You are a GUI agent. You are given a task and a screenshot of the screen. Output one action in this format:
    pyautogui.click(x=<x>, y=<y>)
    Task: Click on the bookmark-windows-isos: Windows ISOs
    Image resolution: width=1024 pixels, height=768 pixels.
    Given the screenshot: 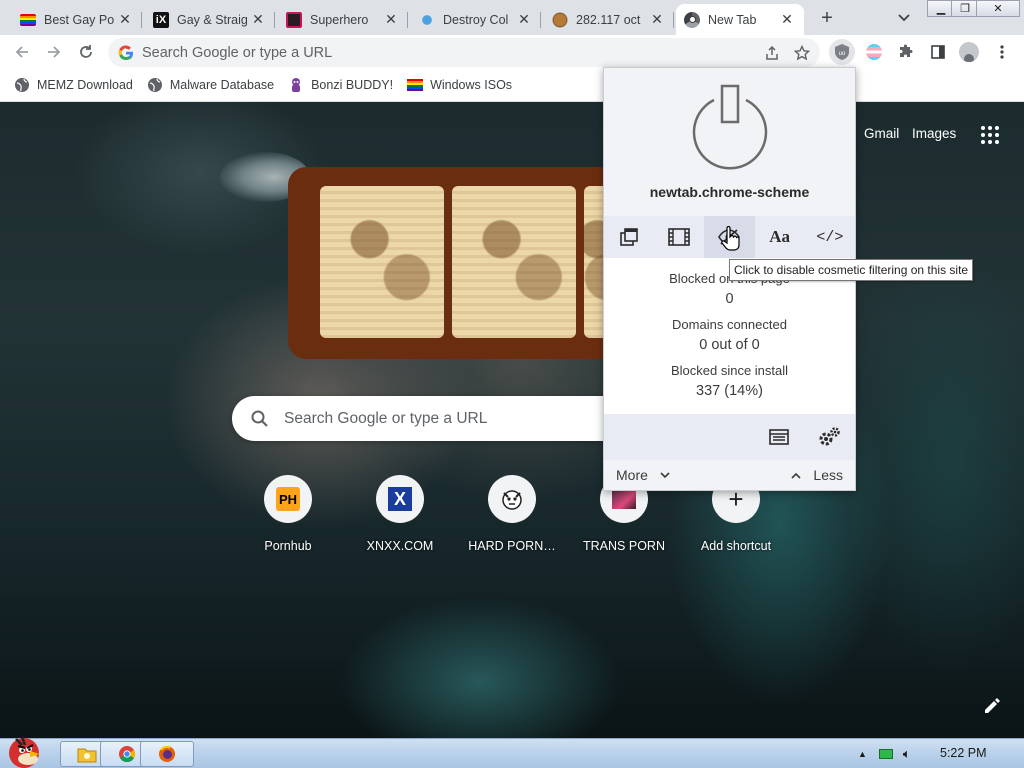 What is the action you would take?
    pyautogui.click(x=459, y=85)
    